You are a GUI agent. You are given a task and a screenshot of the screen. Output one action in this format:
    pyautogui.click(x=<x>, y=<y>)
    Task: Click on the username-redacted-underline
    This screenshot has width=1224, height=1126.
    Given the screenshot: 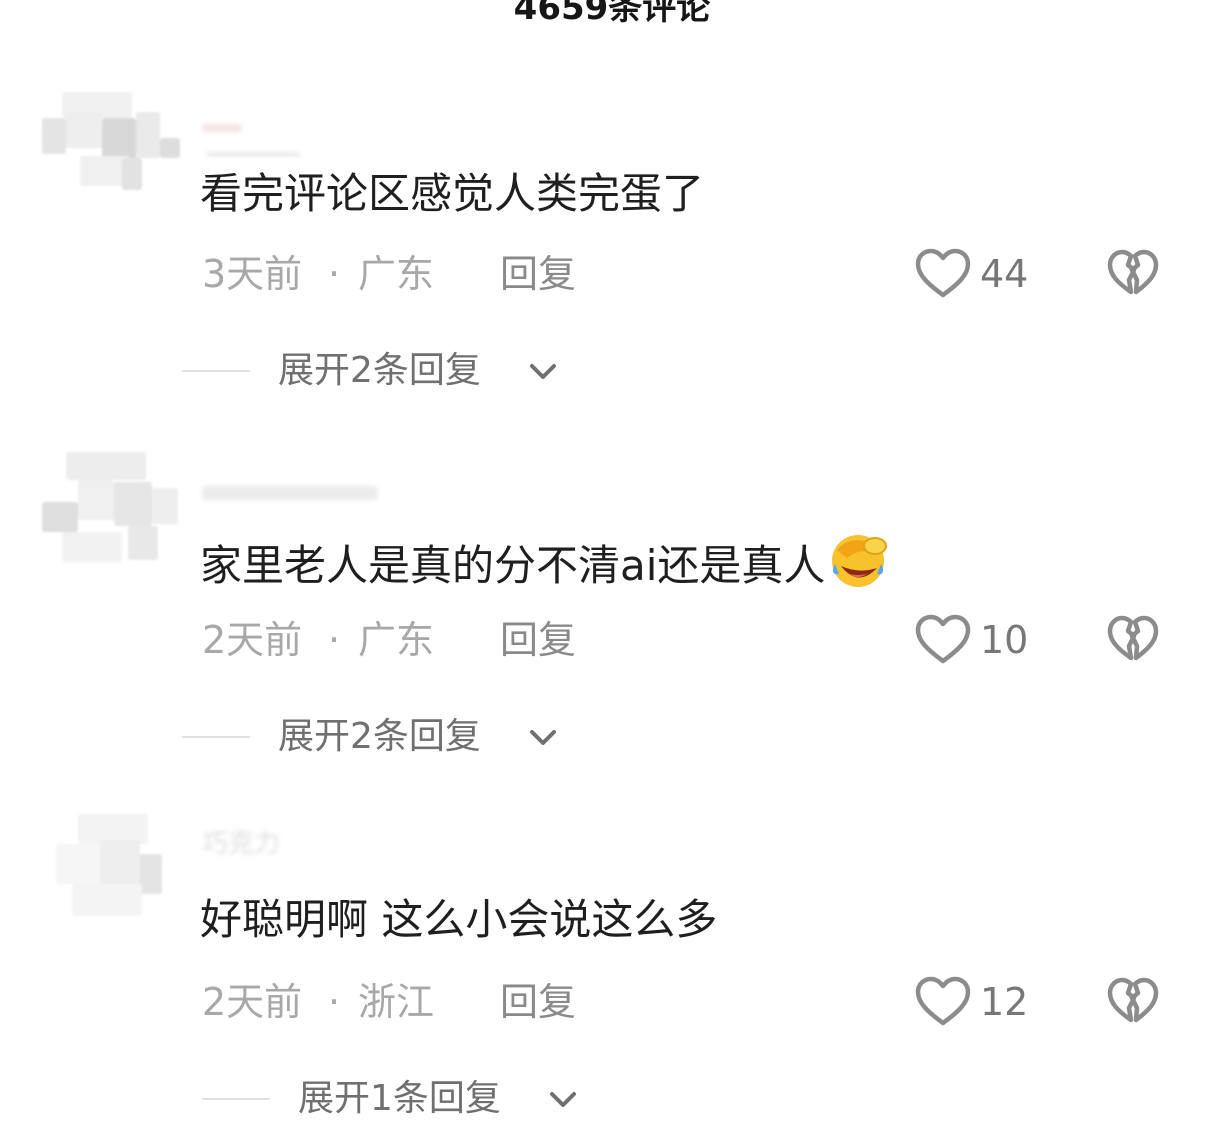 What is the action you would take?
    pyautogui.click(x=253, y=154)
    